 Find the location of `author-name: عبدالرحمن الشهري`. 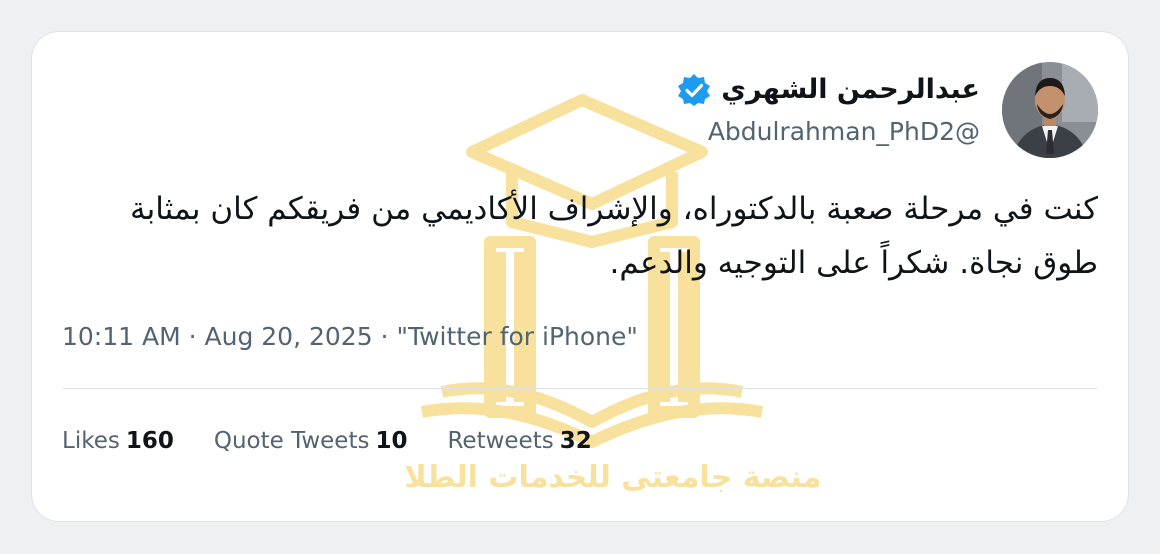

author-name: عبدالرحمن الشهري is located at coordinates (850, 90).